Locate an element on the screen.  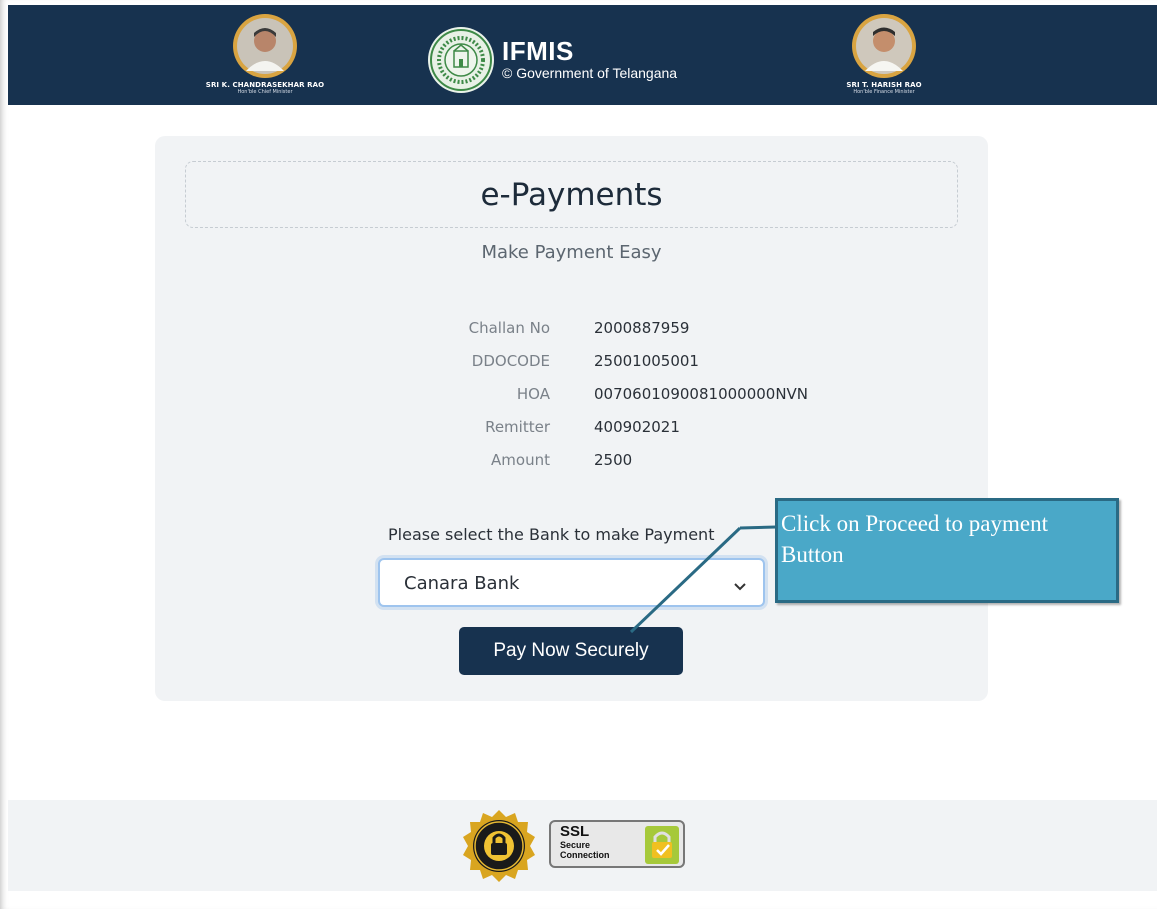
ssl-subtitle: Secure Connection is located at coordinates (585, 850).